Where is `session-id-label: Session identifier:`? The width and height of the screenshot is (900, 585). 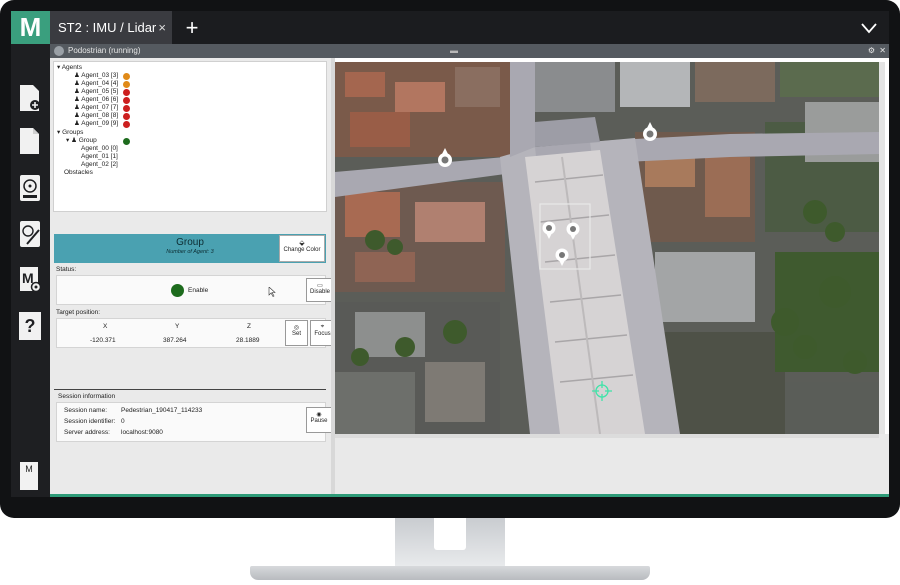 session-id-label: Session identifier: is located at coordinates (90, 421).